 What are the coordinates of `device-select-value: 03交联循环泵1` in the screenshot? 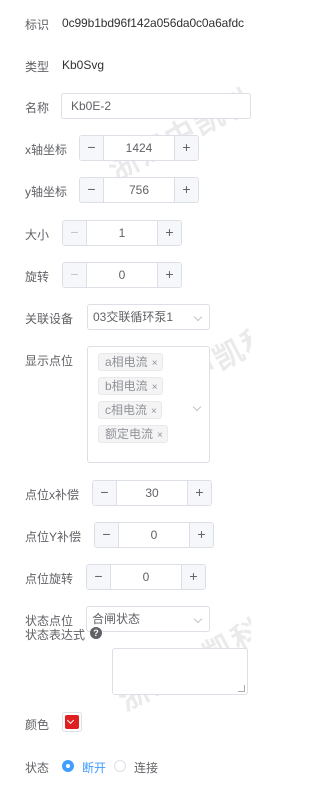 It's located at (133, 317).